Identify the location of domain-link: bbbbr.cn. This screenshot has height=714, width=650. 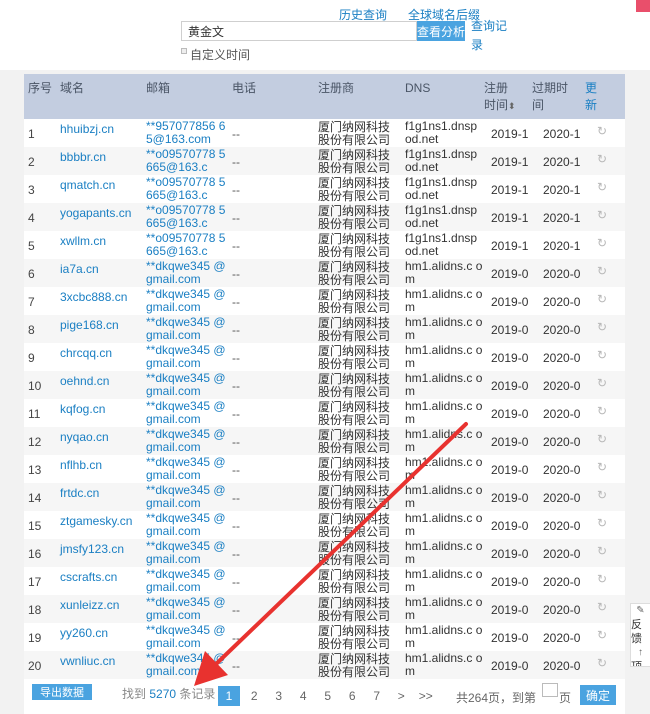
(83, 157).